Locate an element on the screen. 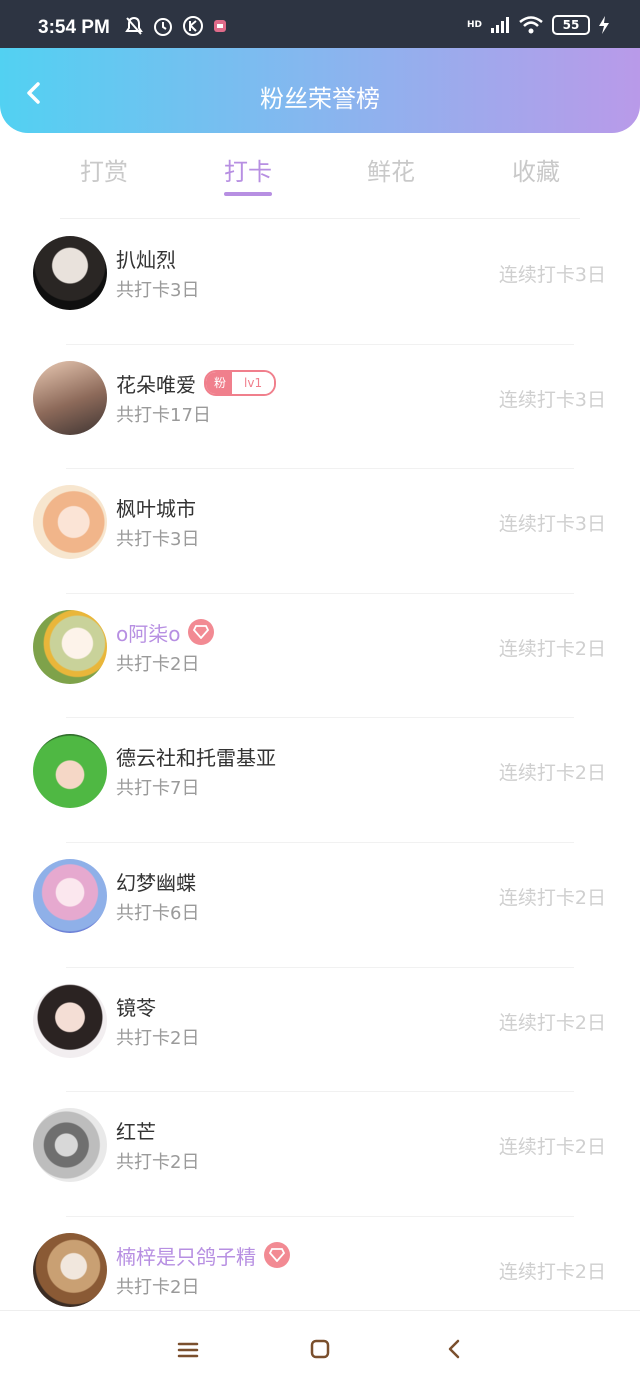 Image resolution: width=640 pixels, height=1388 pixels. user-name: 花朵唯爱 is located at coordinates (156, 384).